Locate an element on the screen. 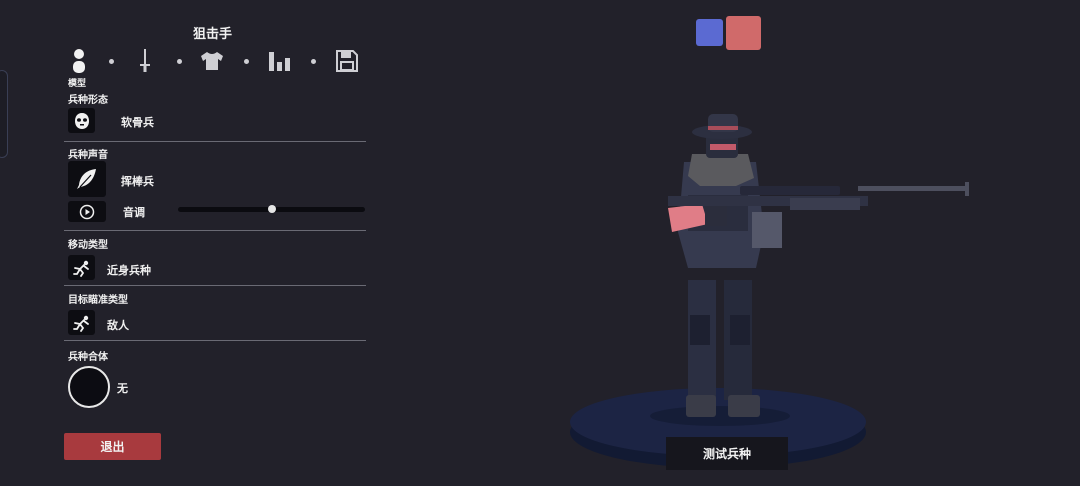 The width and height of the screenshot is (1080, 486). feather-icon is located at coordinates (86, 179).